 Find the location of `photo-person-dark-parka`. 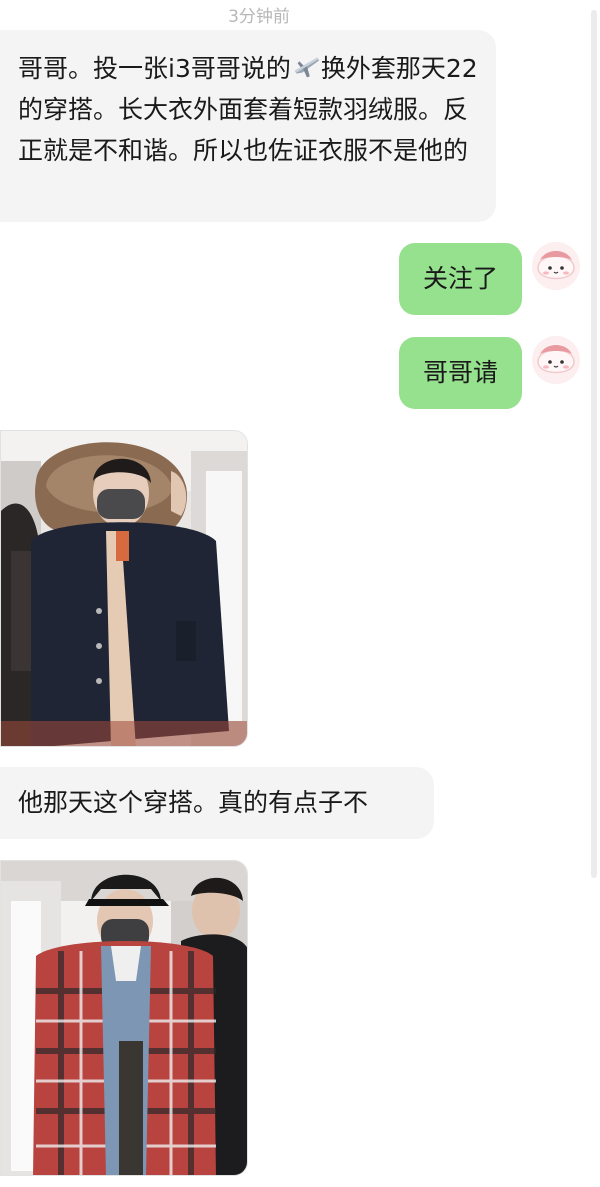

photo-person-dark-parka is located at coordinates (124, 588).